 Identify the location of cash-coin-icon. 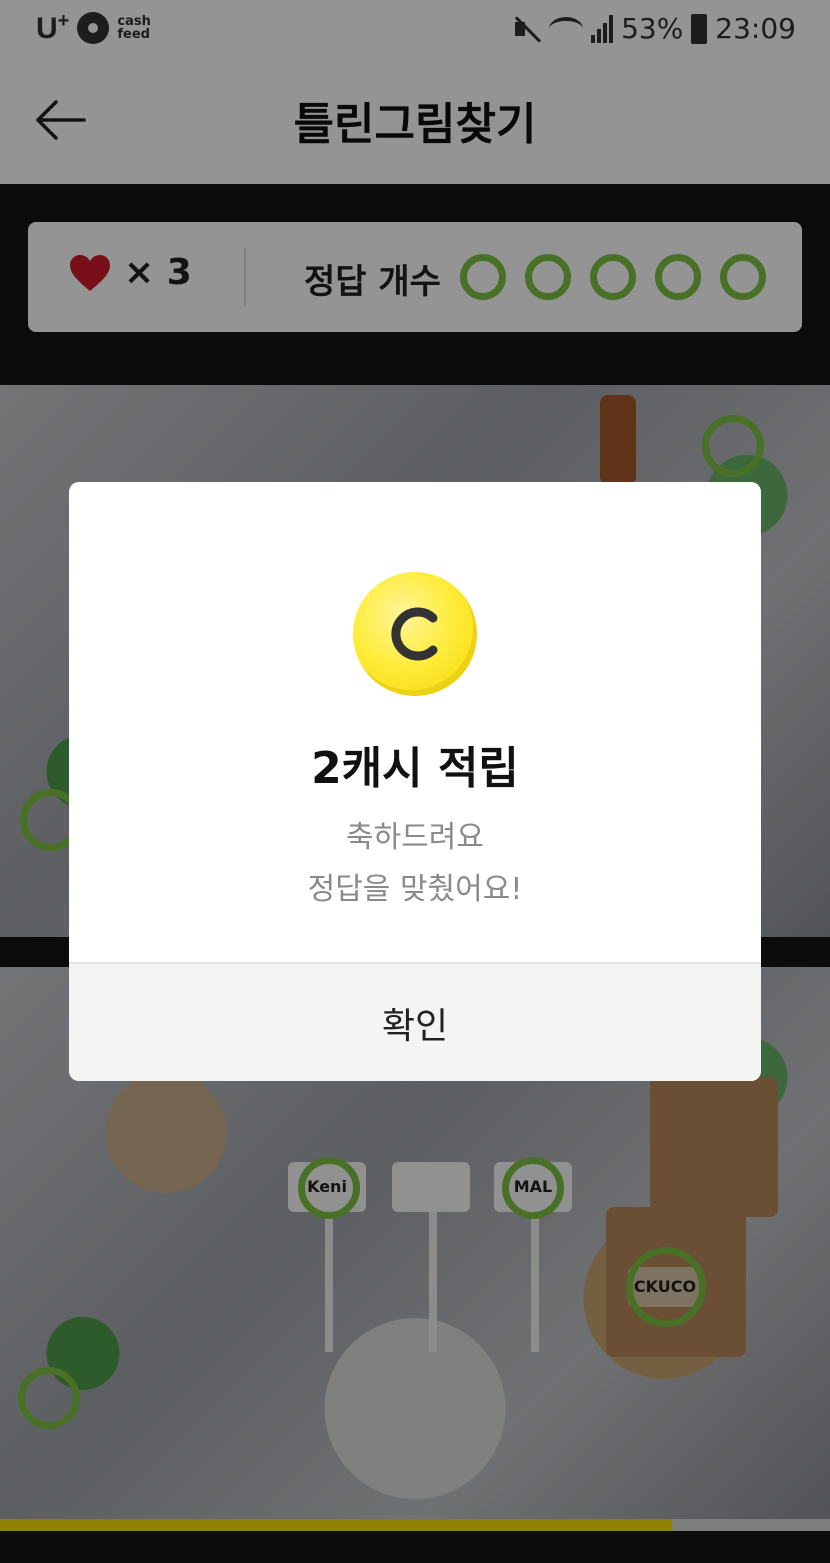
(415, 634).